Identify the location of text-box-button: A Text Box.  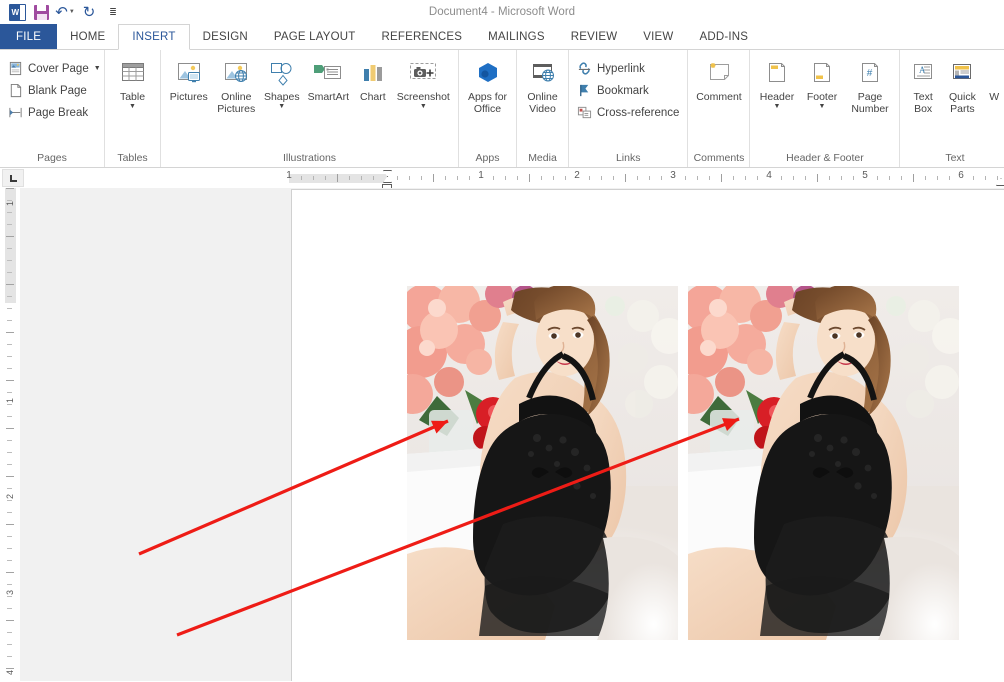
(922, 86).